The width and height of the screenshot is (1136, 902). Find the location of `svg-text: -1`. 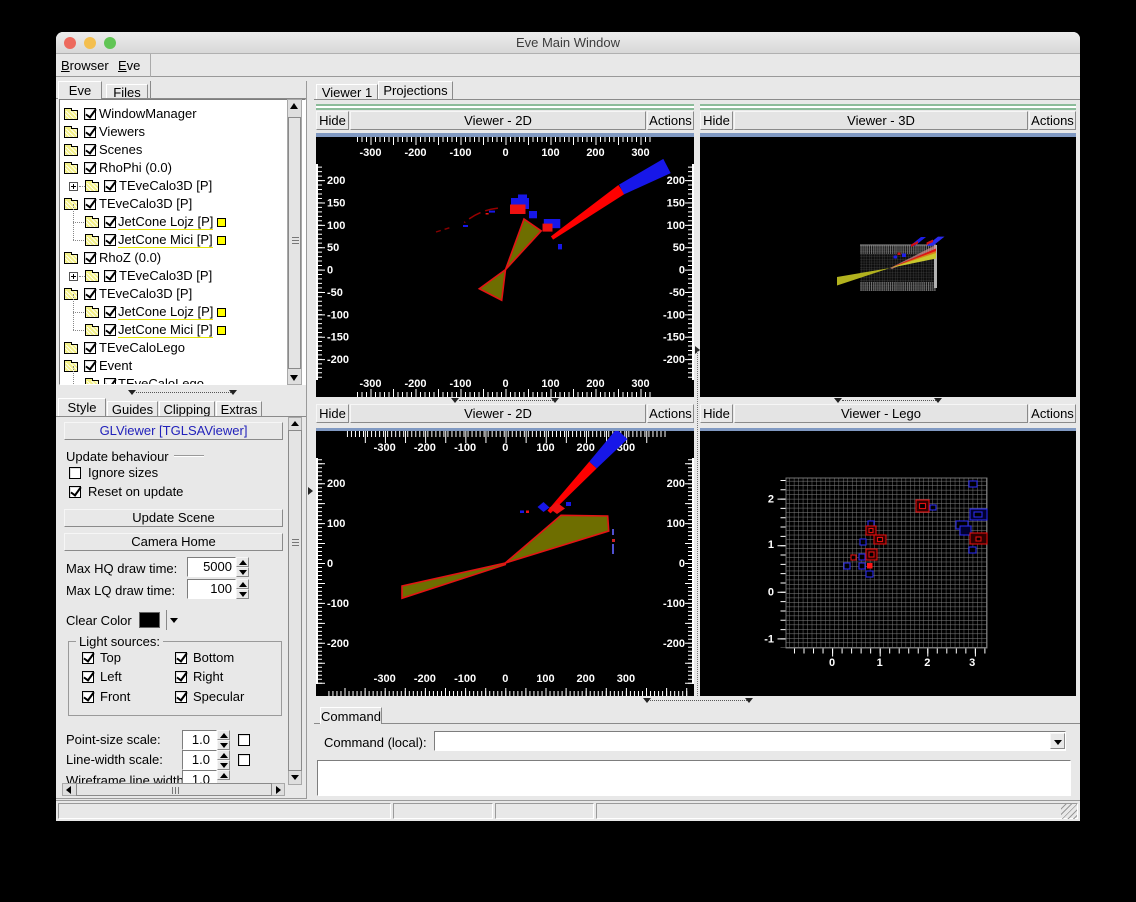

svg-text: -1 is located at coordinates (769, 639).